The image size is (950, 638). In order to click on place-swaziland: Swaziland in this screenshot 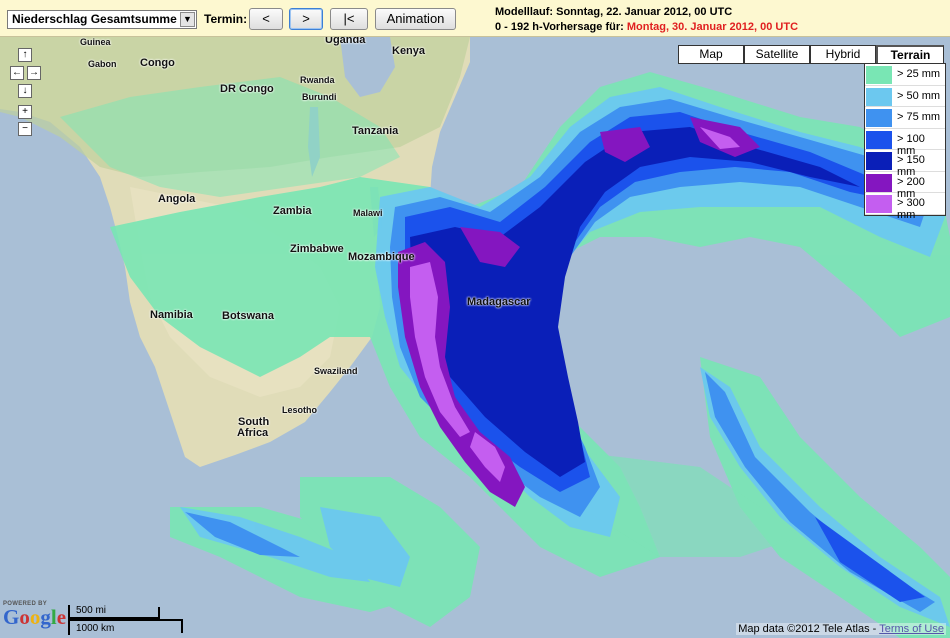, I will do `click(336, 371)`.